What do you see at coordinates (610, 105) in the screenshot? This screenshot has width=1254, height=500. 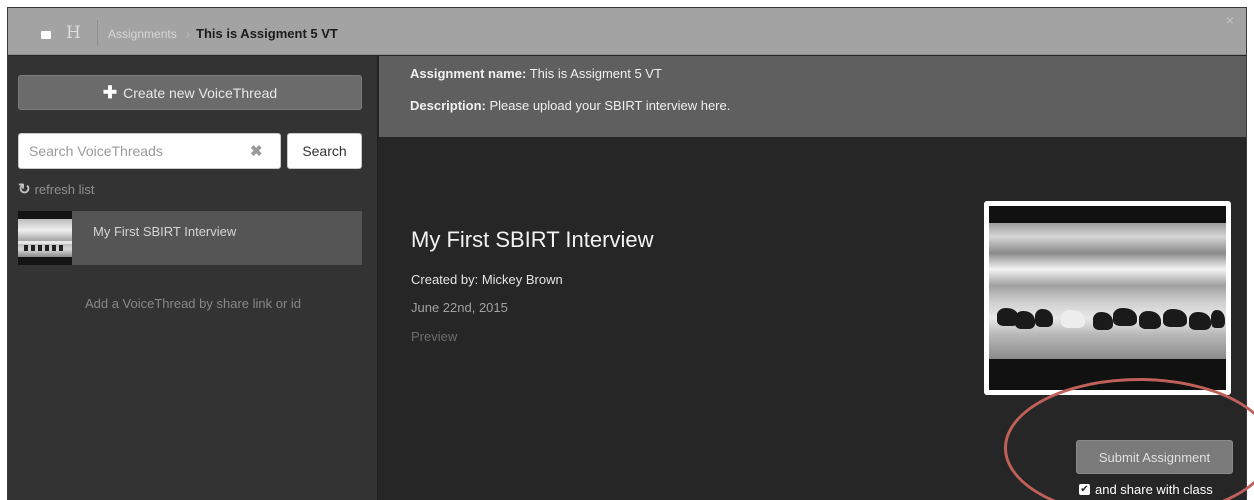 I see `assignment-description-value: Please upload your SBIRT interview here.` at bounding box center [610, 105].